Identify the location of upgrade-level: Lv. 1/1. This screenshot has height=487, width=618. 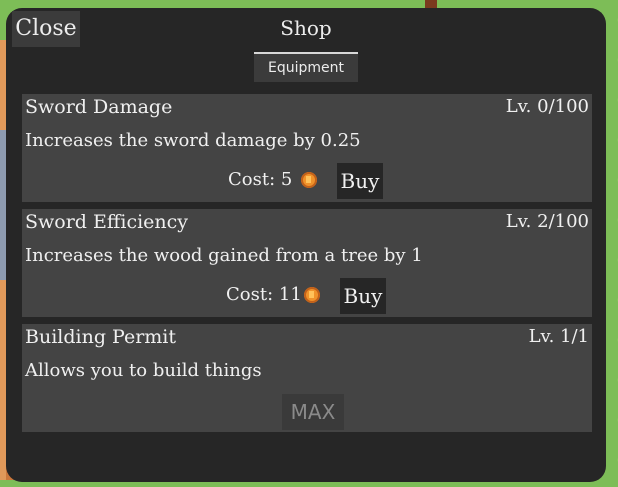
(558, 336).